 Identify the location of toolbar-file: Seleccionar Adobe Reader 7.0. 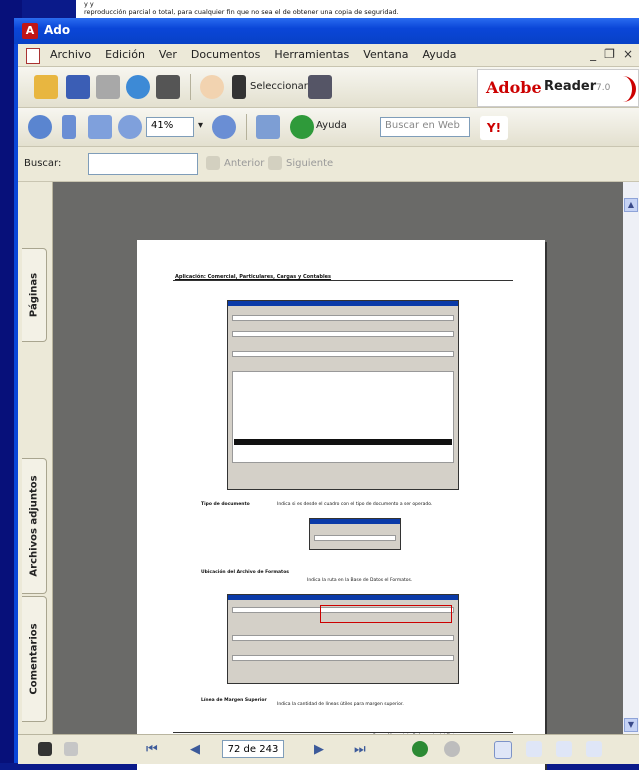
(328, 87).